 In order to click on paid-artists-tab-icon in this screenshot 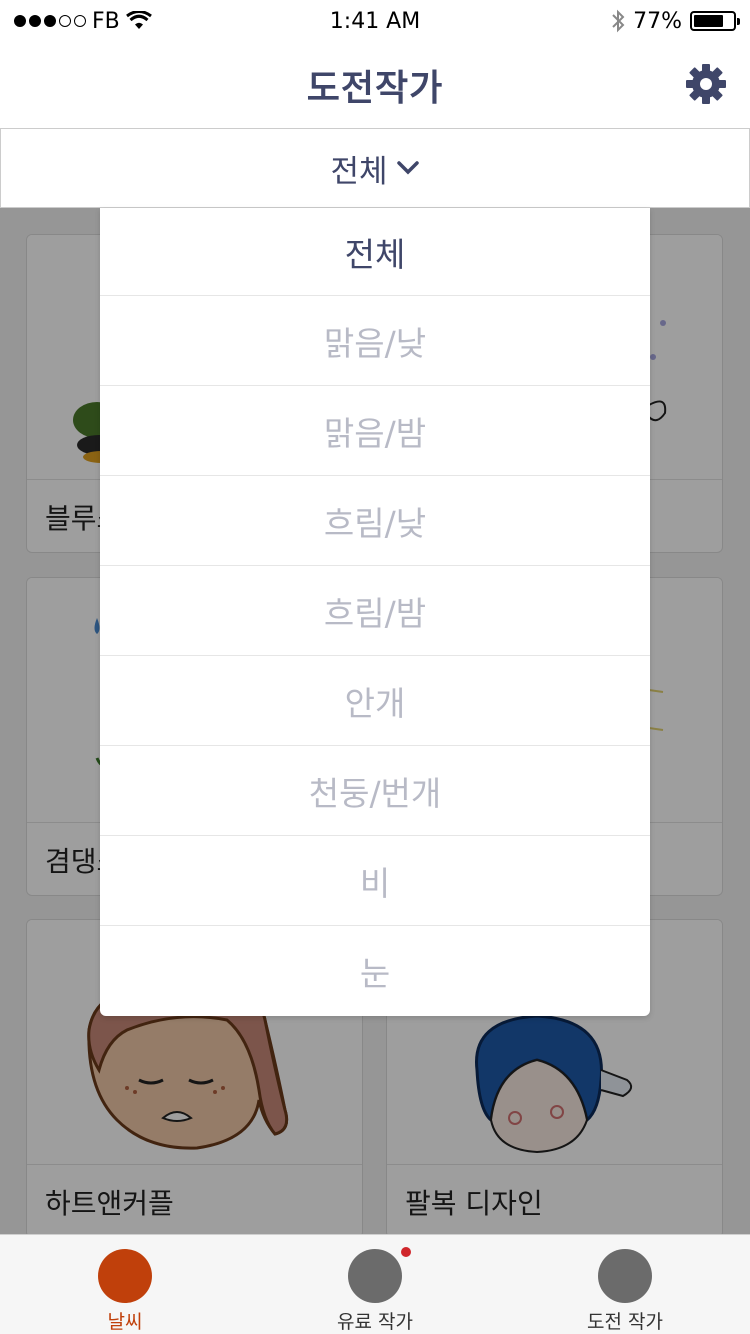, I will do `click(375, 1276)`.